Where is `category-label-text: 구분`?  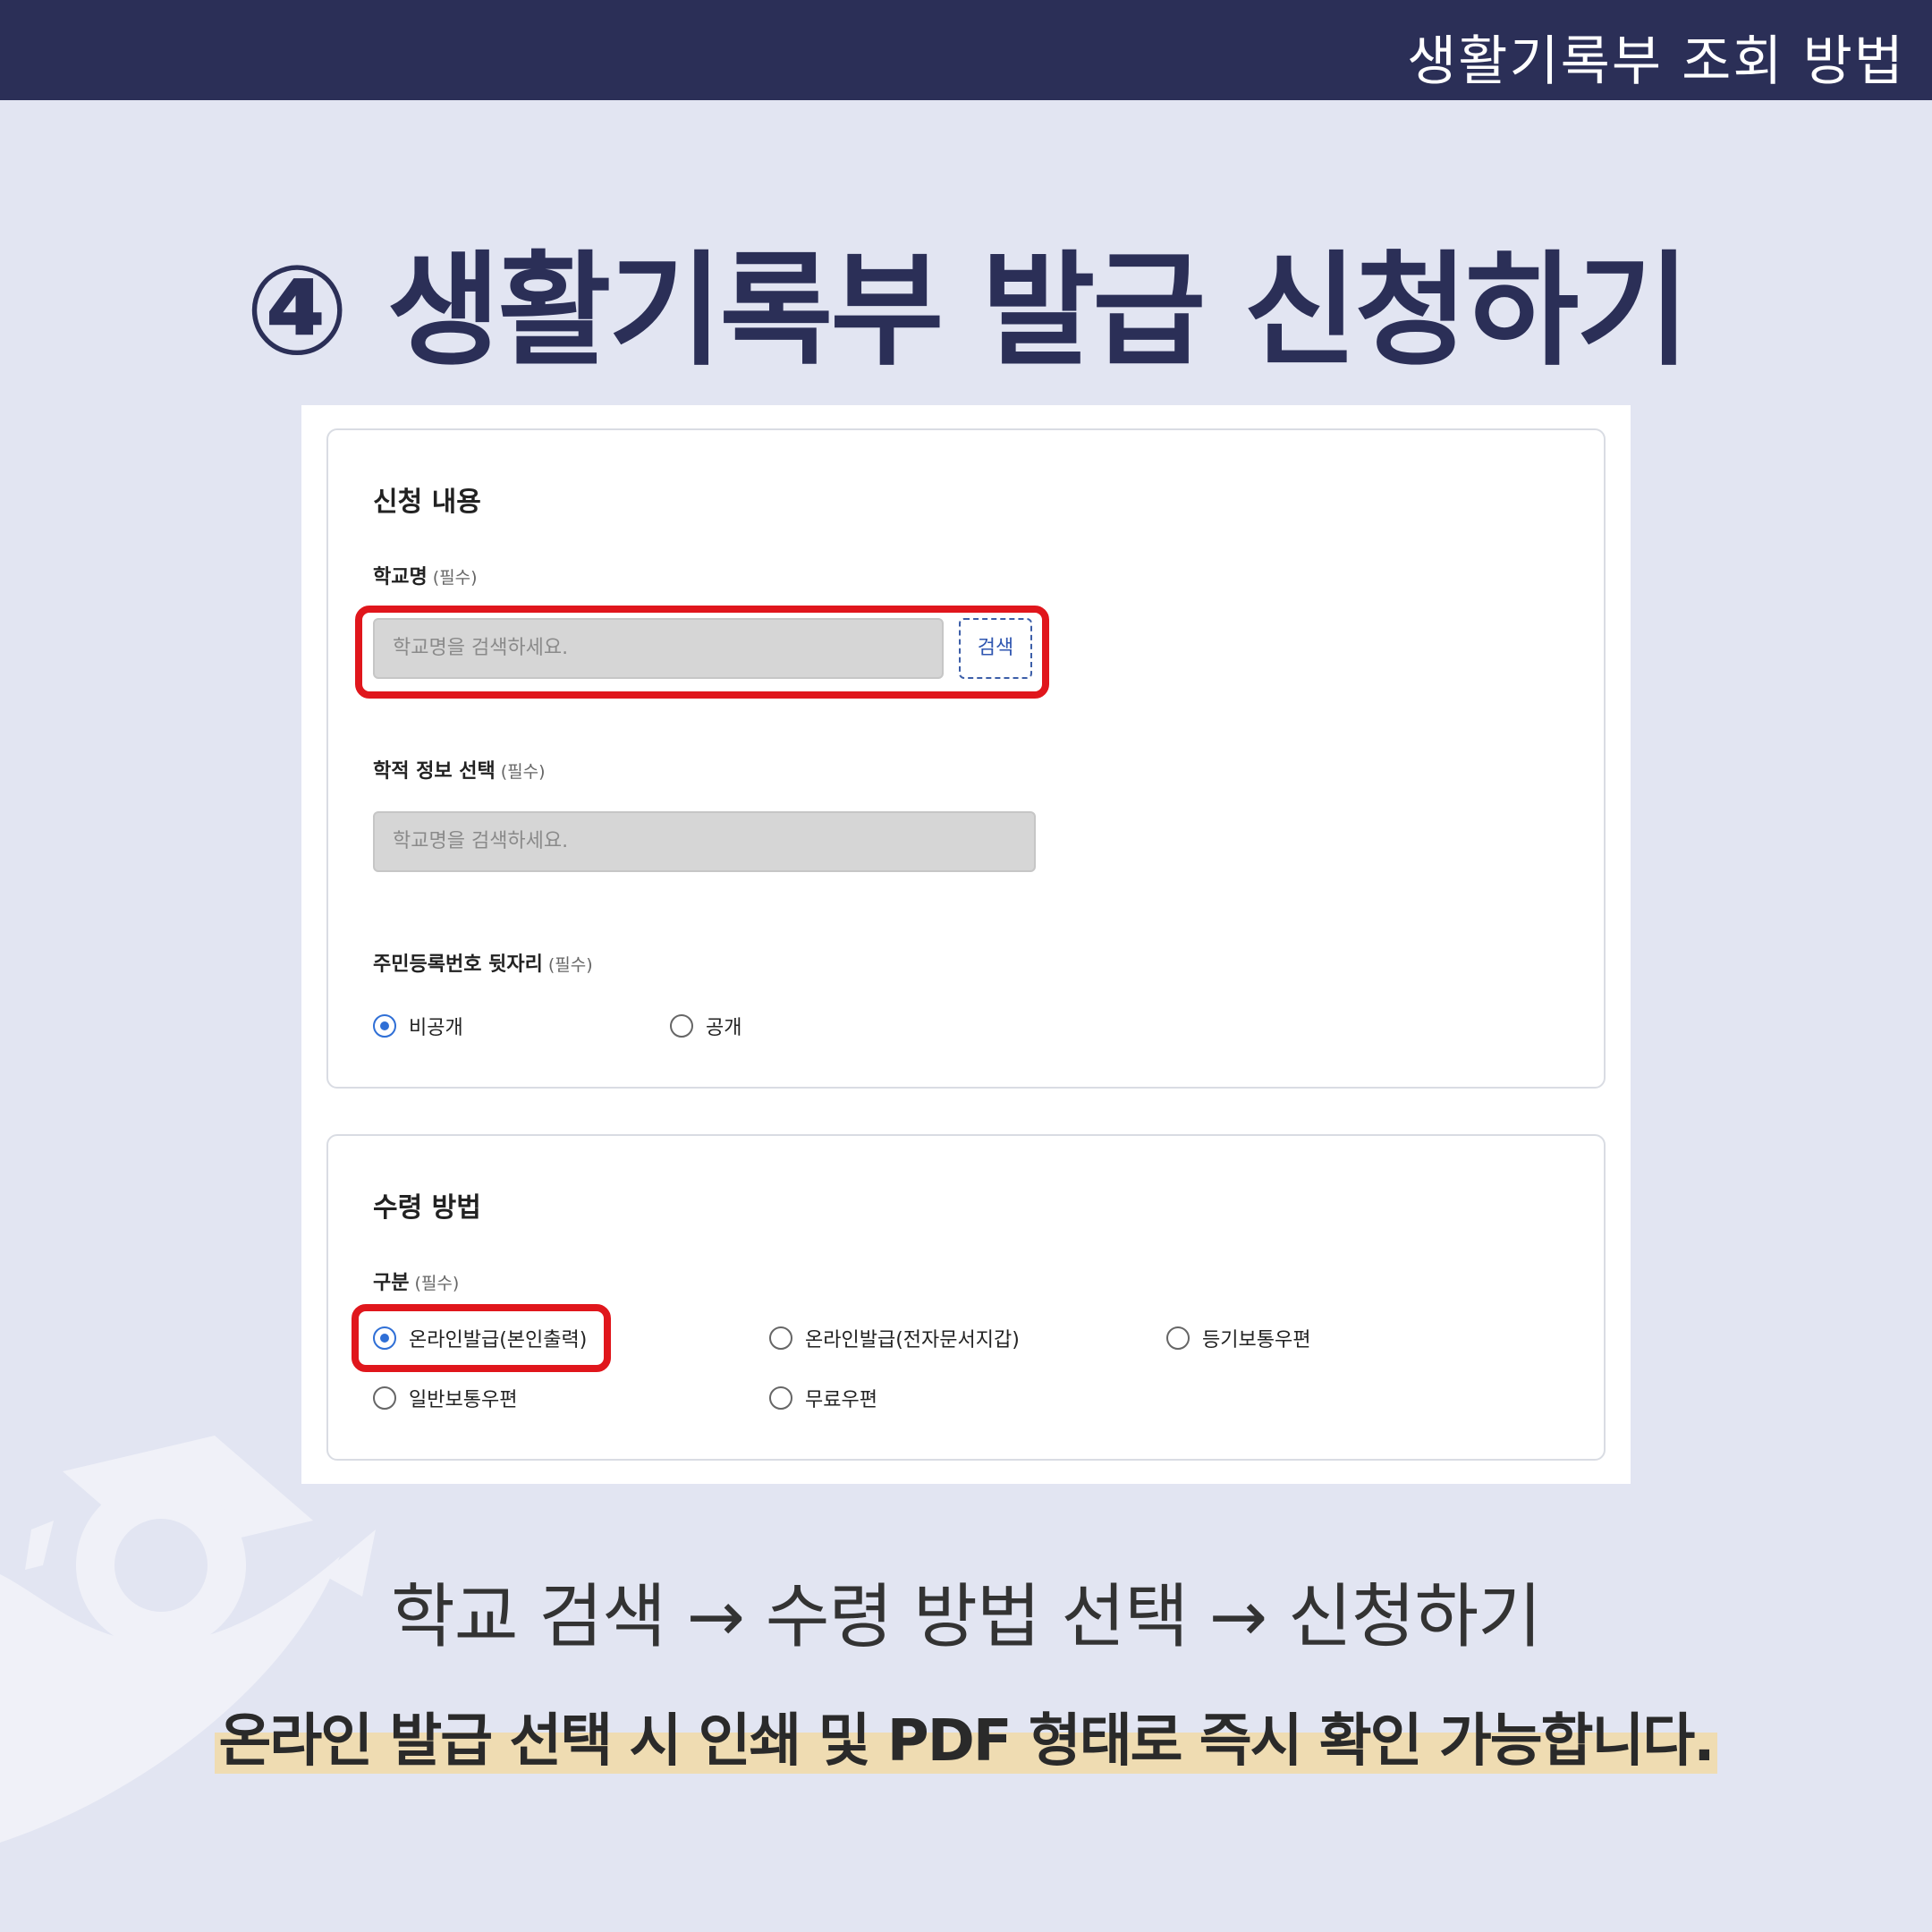
category-label-text: 구분 is located at coordinates (391, 1283).